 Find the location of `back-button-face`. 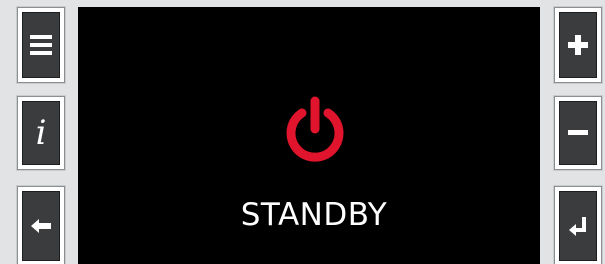

back-button-face is located at coordinates (41, 226).